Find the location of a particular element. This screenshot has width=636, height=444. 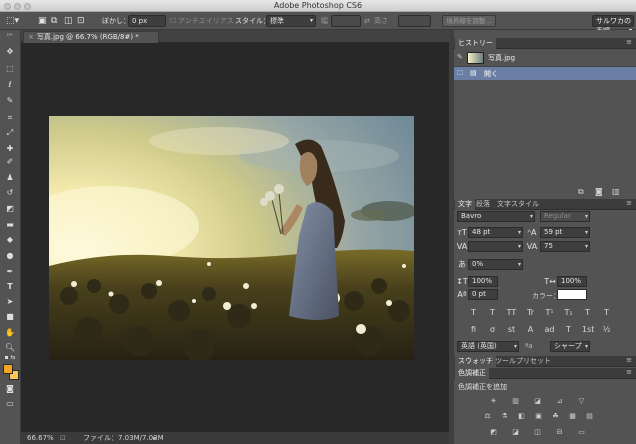

tab-swatches: スウォッチ is located at coordinates (475, 361).